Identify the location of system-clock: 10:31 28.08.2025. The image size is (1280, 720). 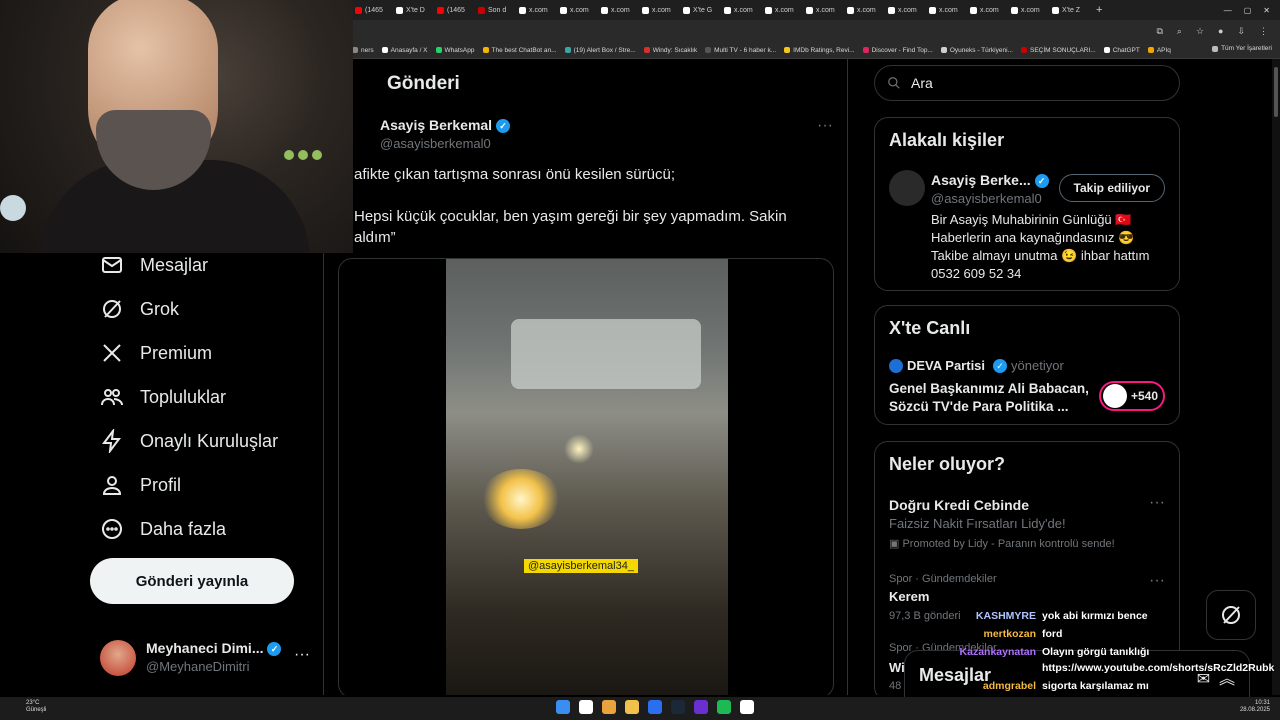
(1255, 707).